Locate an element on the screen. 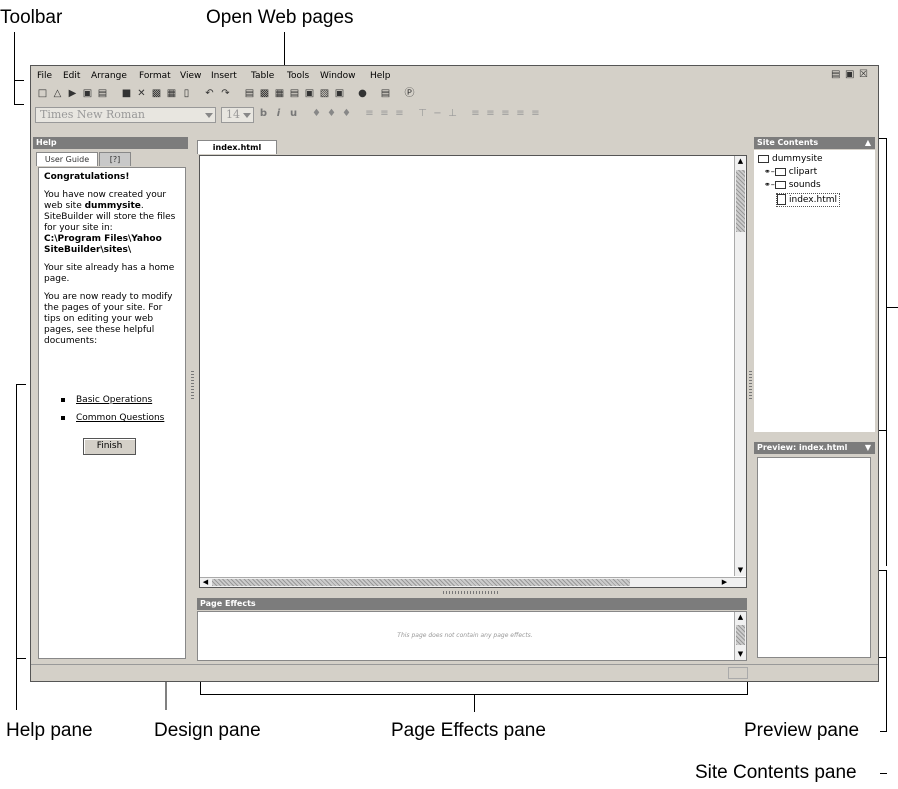 This screenshot has height=789, width=898. menu-table: Table is located at coordinates (262, 76).